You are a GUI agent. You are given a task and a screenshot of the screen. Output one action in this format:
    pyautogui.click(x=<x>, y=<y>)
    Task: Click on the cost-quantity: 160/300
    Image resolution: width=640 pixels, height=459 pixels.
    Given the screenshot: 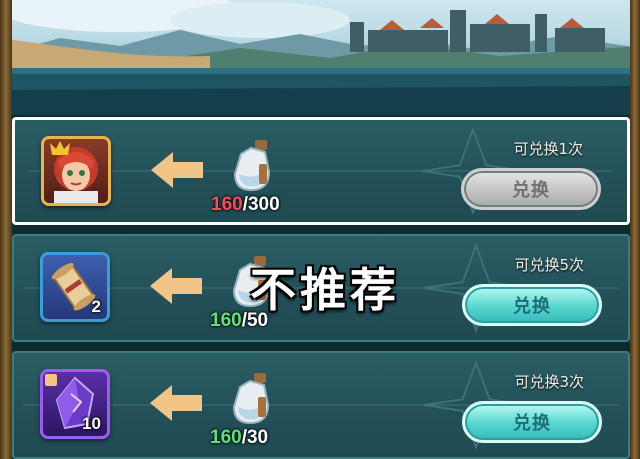 What is the action you would take?
    pyautogui.click(x=245, y=205)
    